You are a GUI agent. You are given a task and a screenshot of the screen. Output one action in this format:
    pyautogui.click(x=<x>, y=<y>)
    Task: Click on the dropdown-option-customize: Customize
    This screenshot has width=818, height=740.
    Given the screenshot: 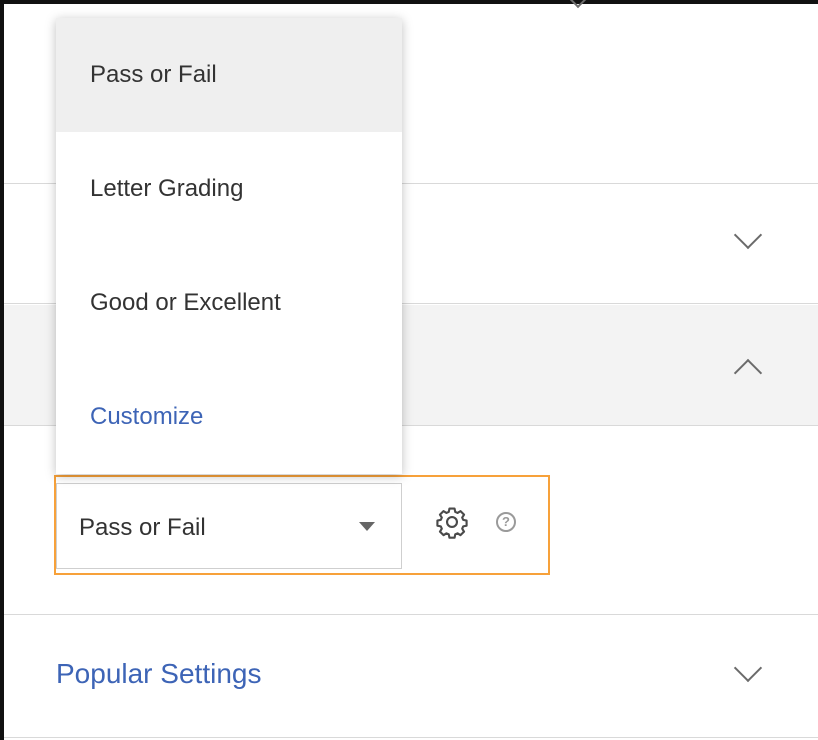 What is the action you would take?
    pyautogui.click(x=229, y=417)
    